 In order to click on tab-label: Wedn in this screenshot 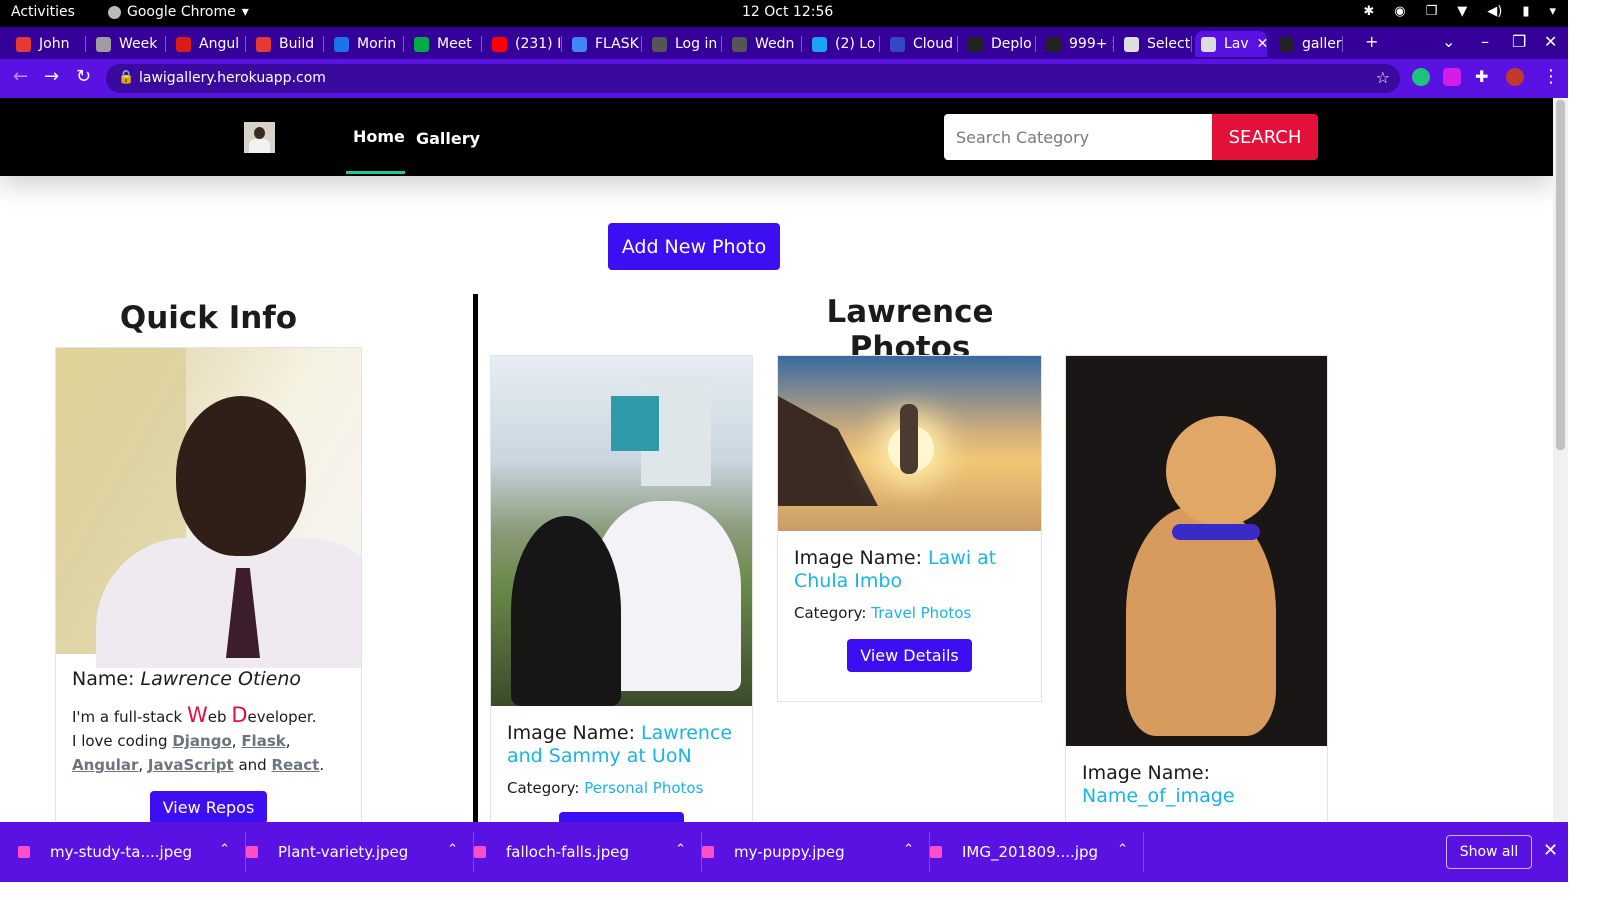, I will do `click(775, 44)`.